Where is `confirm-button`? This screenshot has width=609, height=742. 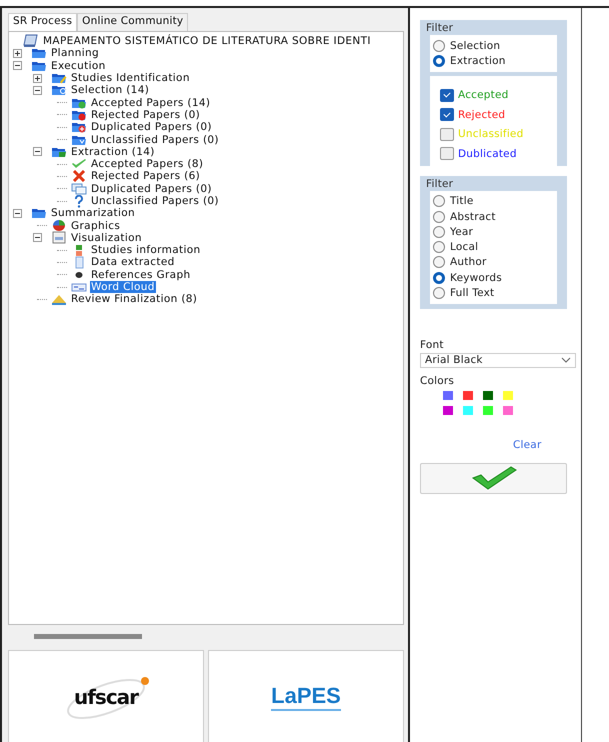 confirm-button is located at coordinates (493, 478).